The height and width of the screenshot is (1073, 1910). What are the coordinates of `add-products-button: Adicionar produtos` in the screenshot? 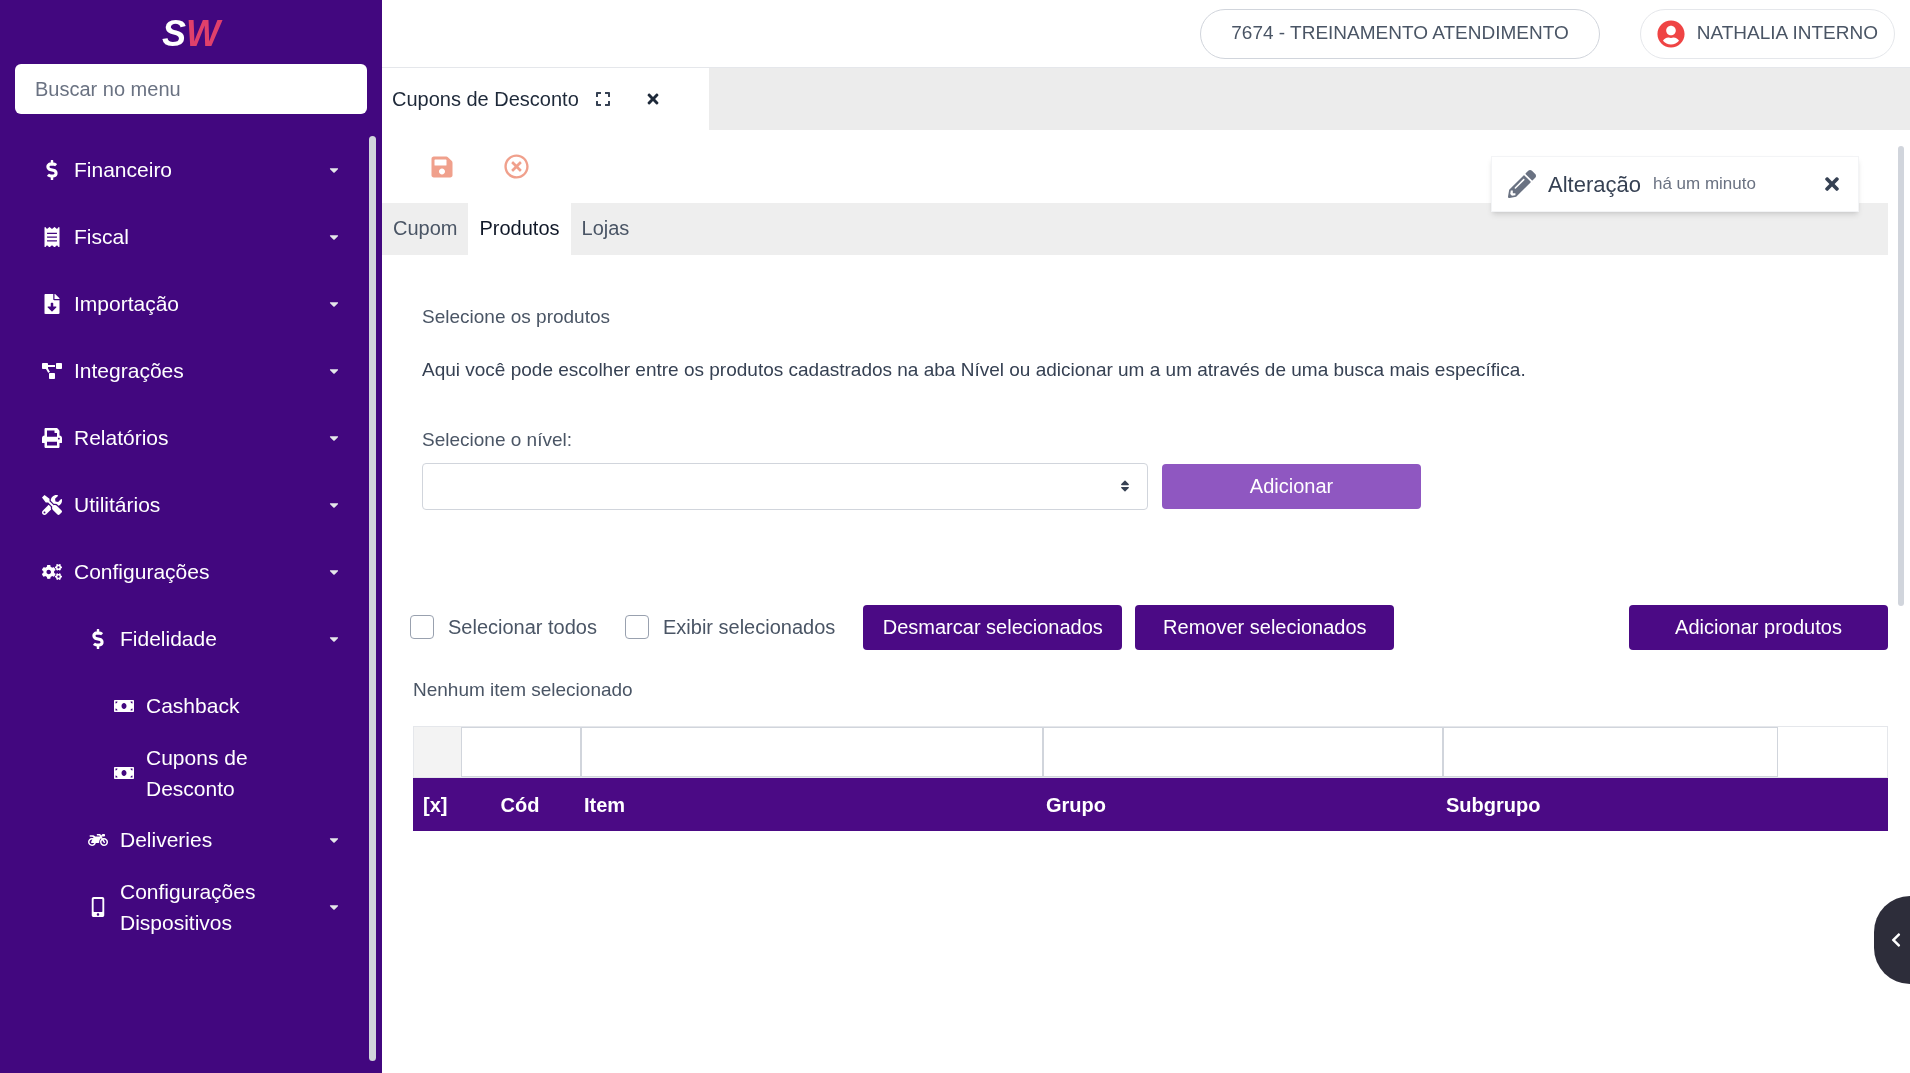 It's located at (1758, 627).